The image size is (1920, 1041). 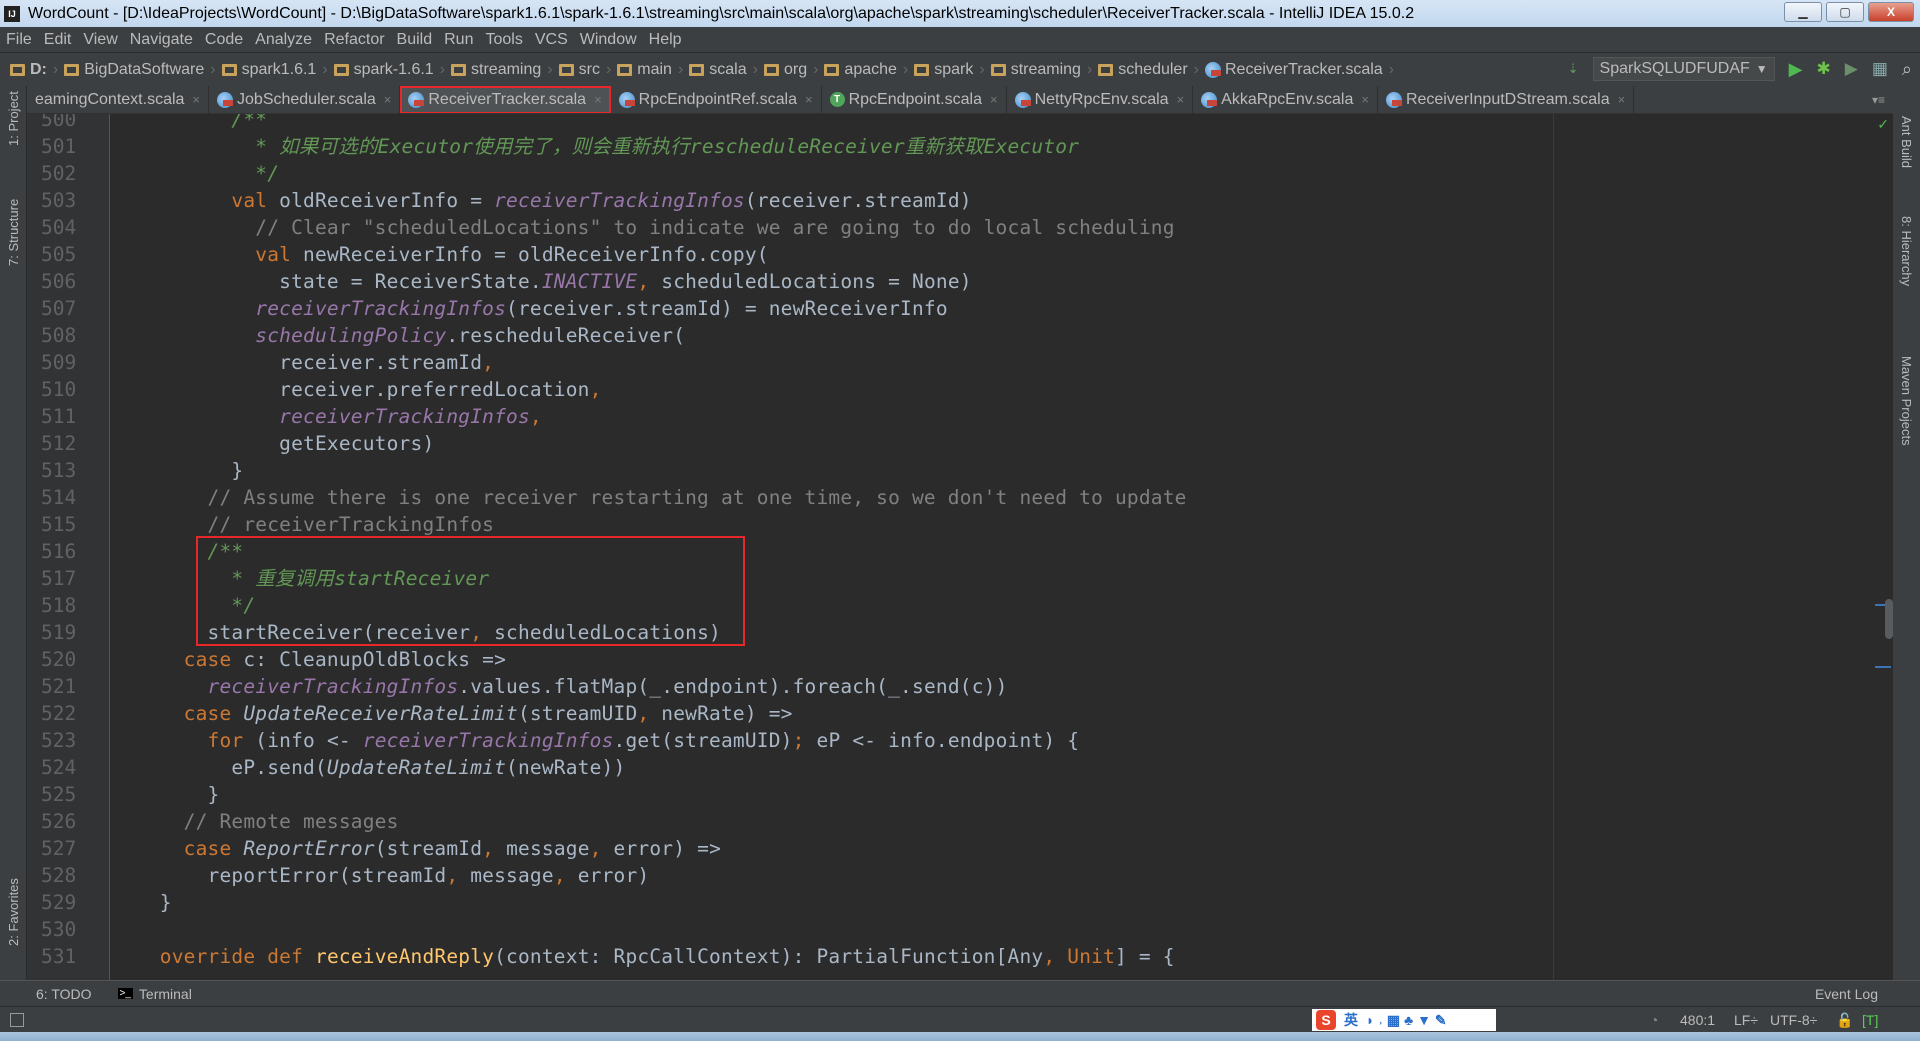 What do you see at coordinates (1793, 1020) in the screenshot?
I see `file-encoding: UTF-8÷` at bounding box center [1793, 1020].